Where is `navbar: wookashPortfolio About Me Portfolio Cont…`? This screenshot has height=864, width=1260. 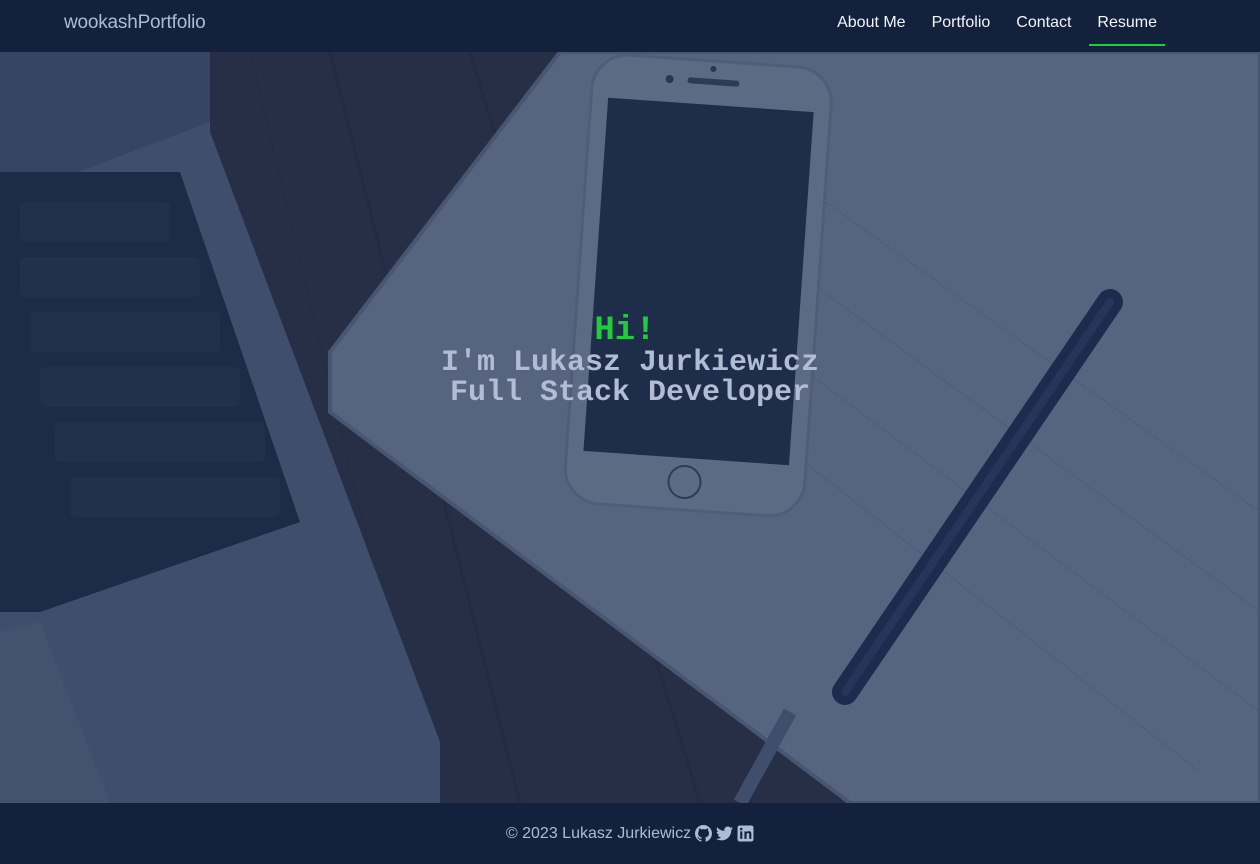 navbar: wookashPortfolio About Me Portfolio Cont… is located at coordinates (630, 26).